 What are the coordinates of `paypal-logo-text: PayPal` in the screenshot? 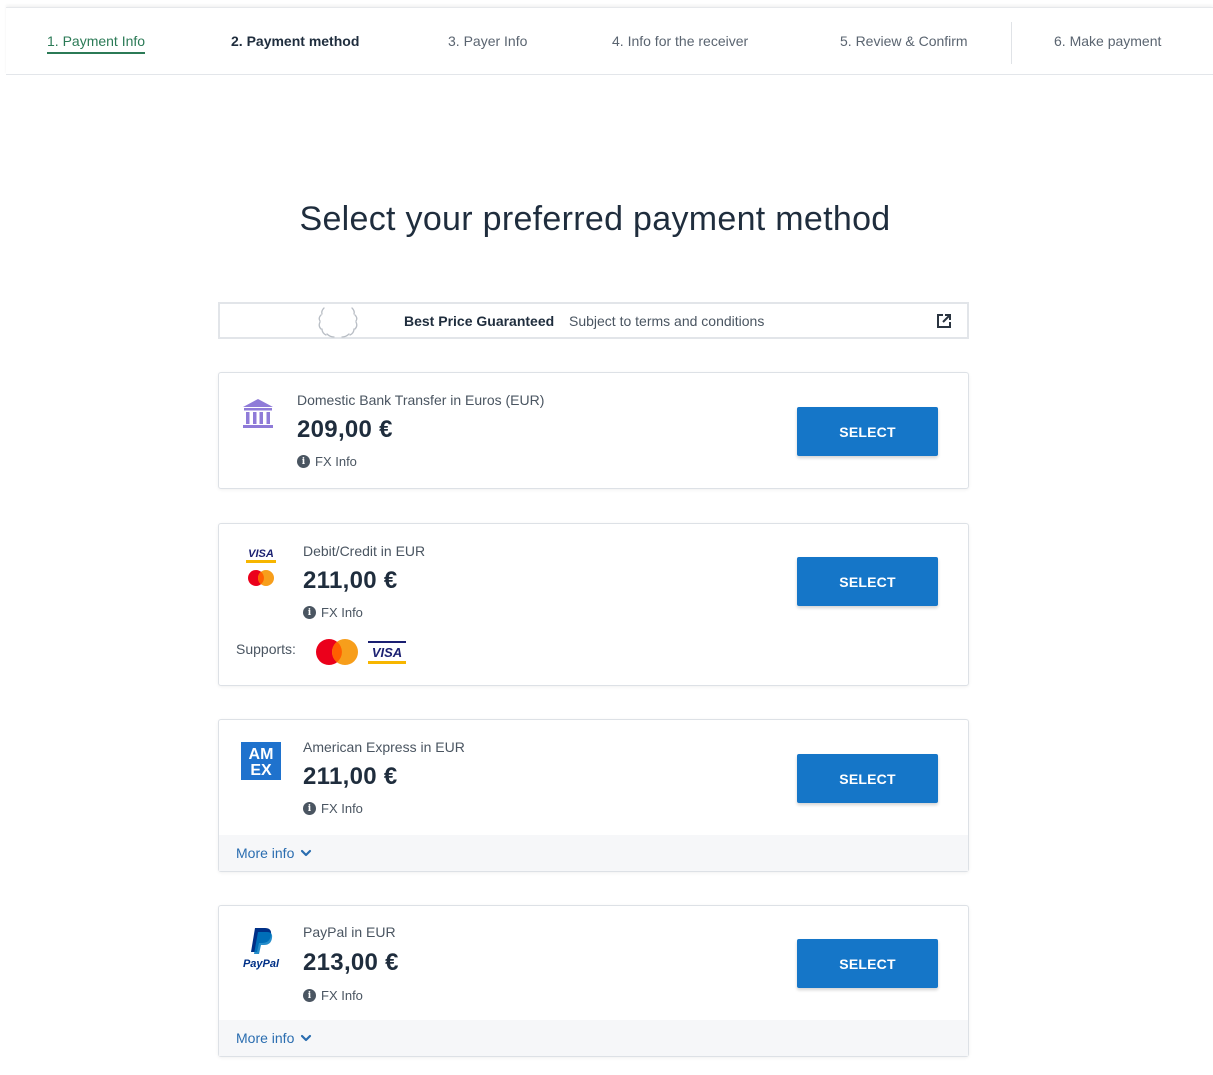 It's located at (261, 964).